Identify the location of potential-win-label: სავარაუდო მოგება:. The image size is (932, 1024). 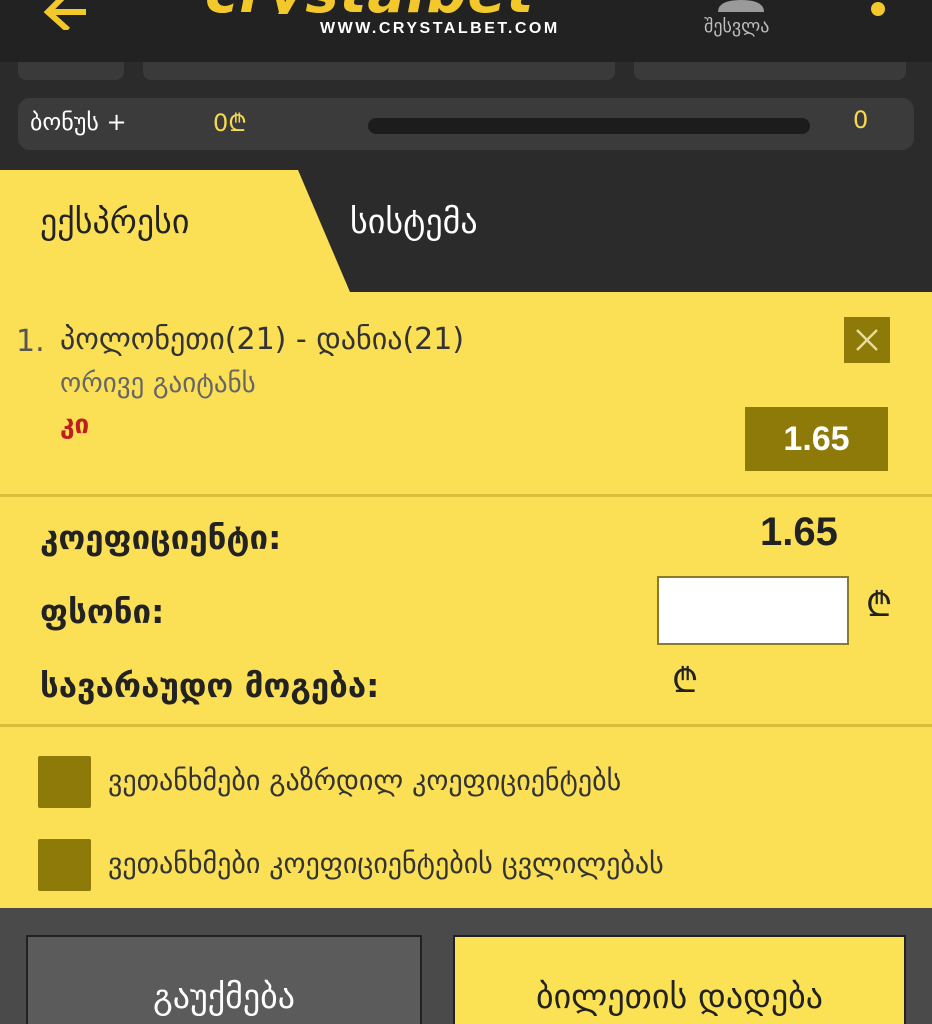
(210, 685).